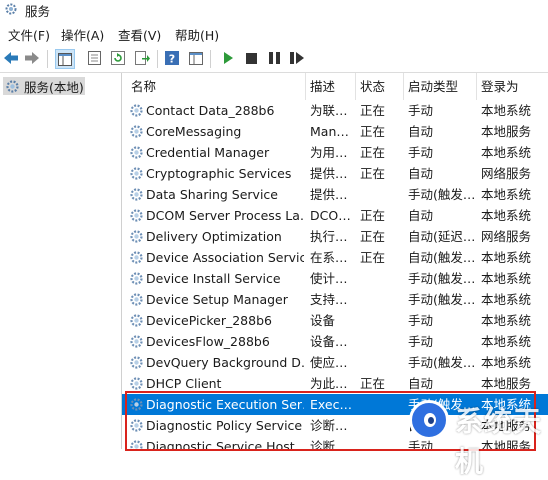 The image size is (548, 480). I want to click on view-icon, so click(196, 58).